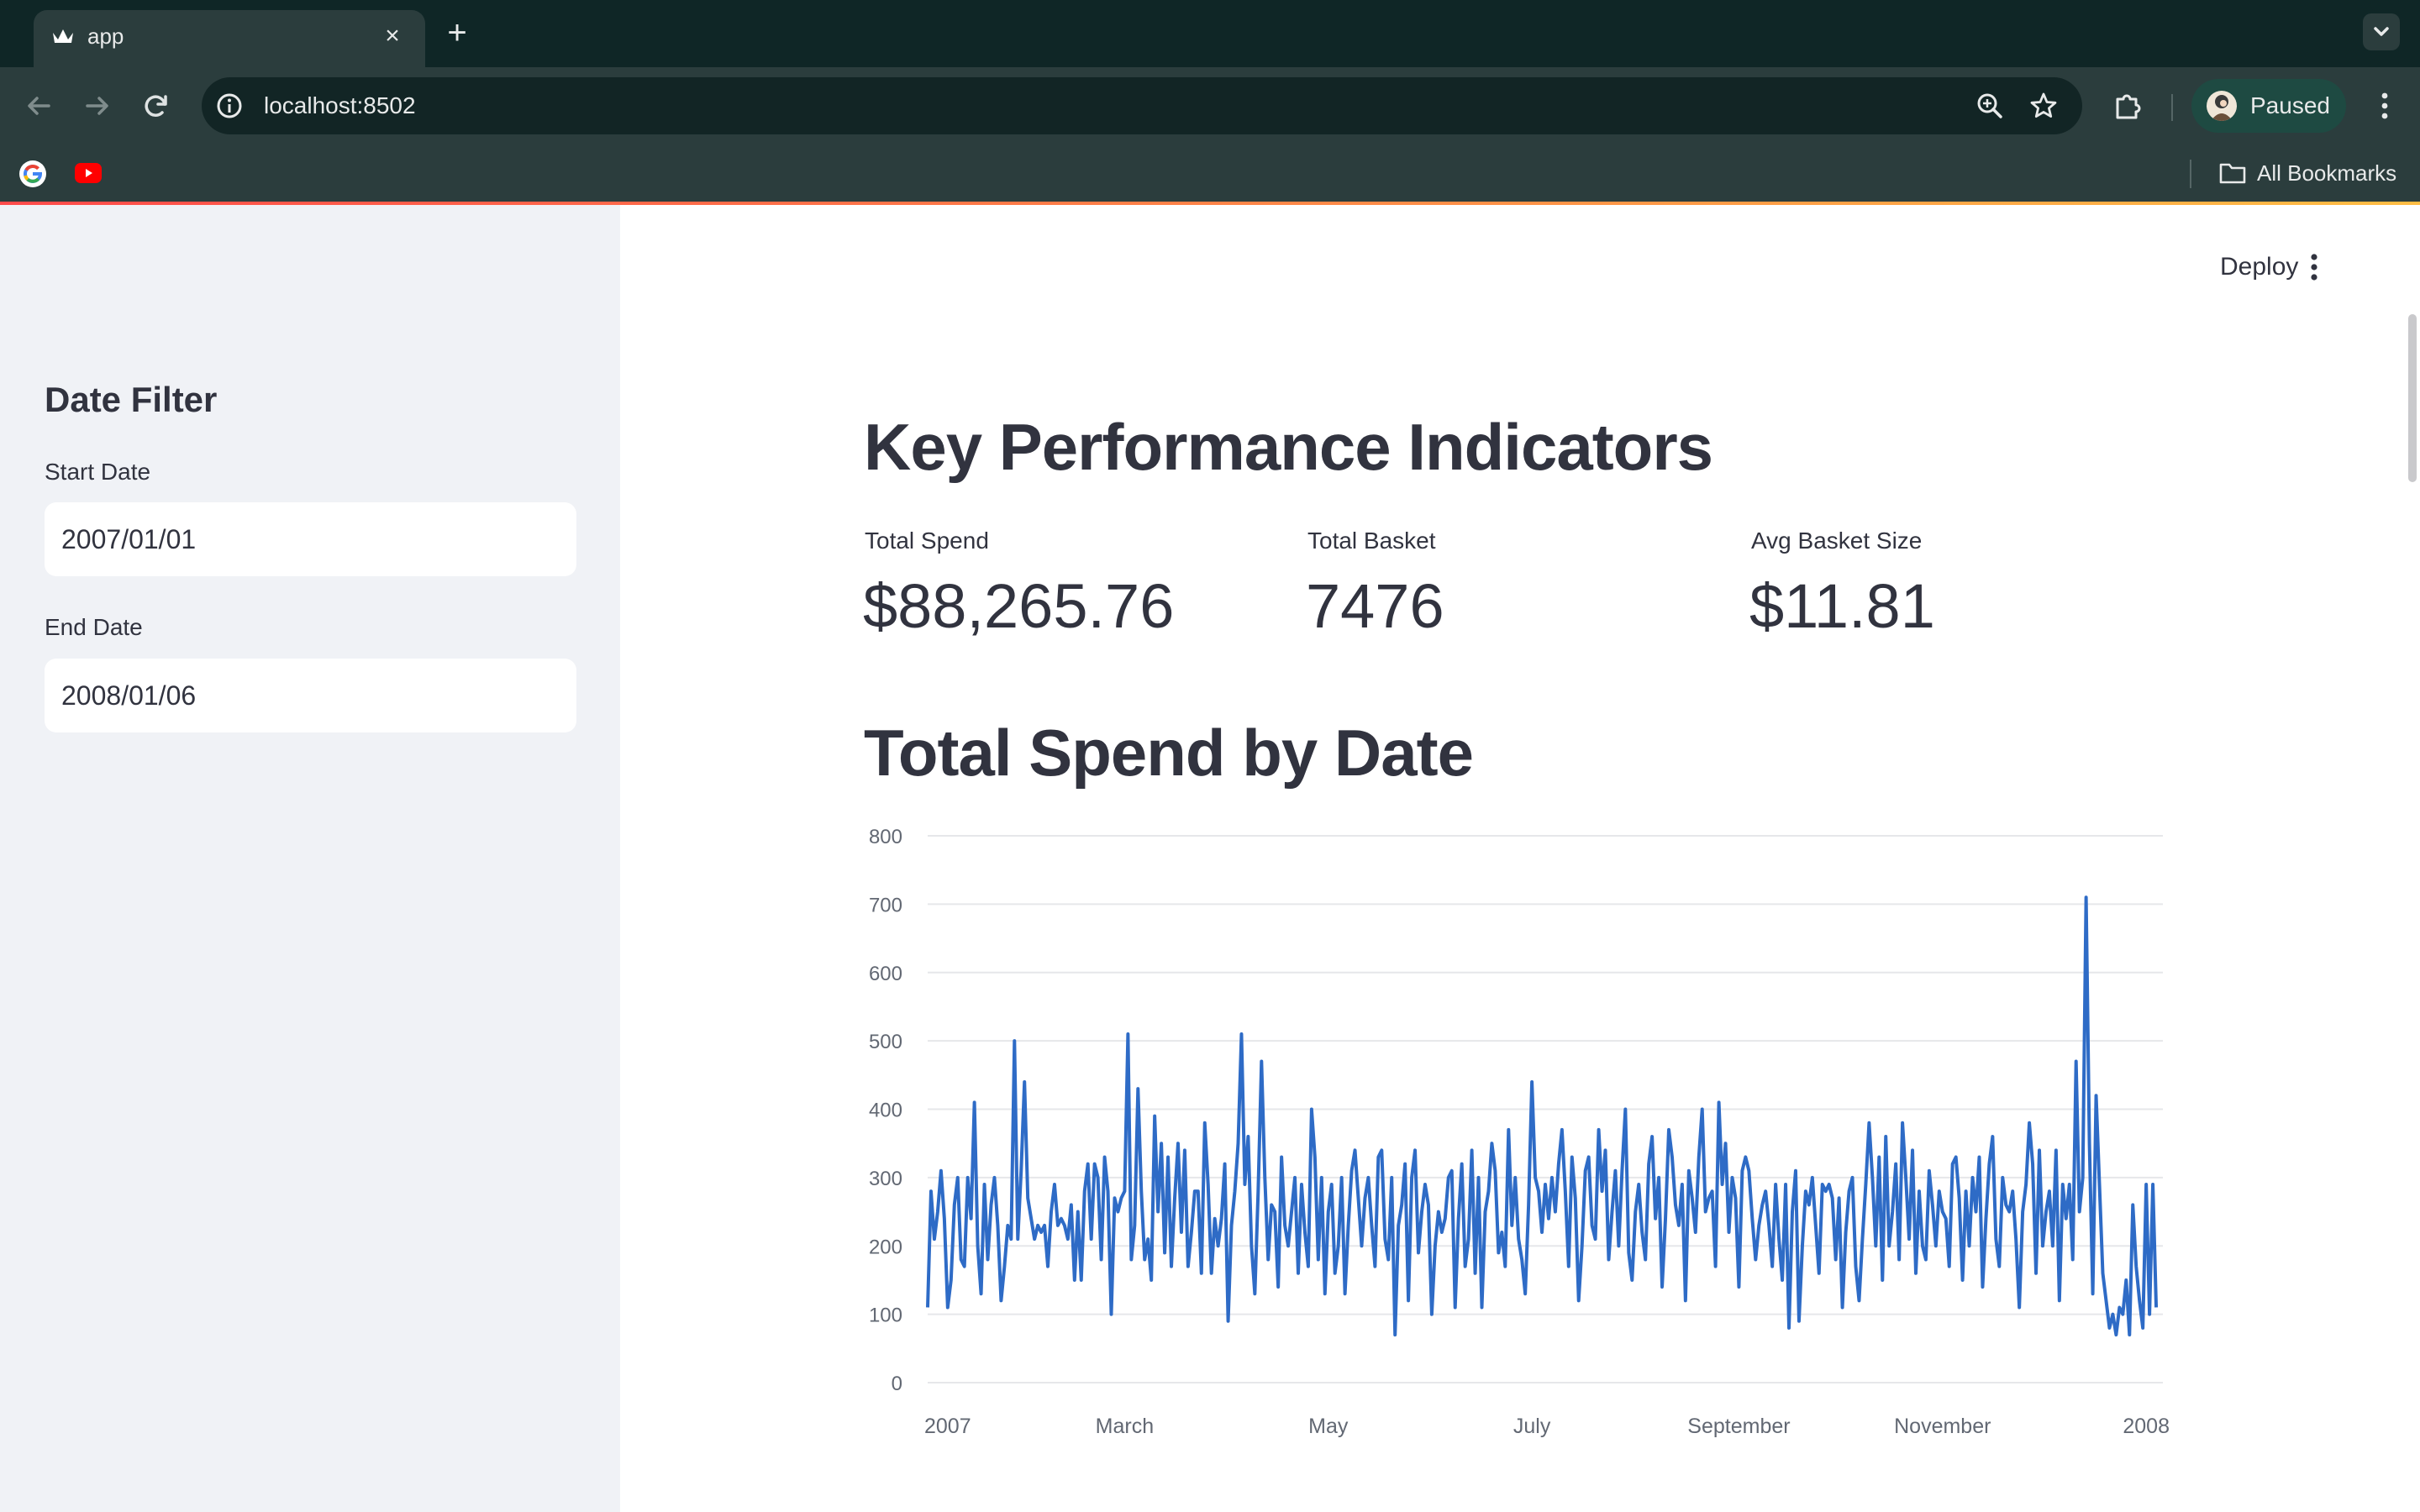 The image size is (2420, 1512). I want to click on x-tick-label: March, so click(1125, 1426).